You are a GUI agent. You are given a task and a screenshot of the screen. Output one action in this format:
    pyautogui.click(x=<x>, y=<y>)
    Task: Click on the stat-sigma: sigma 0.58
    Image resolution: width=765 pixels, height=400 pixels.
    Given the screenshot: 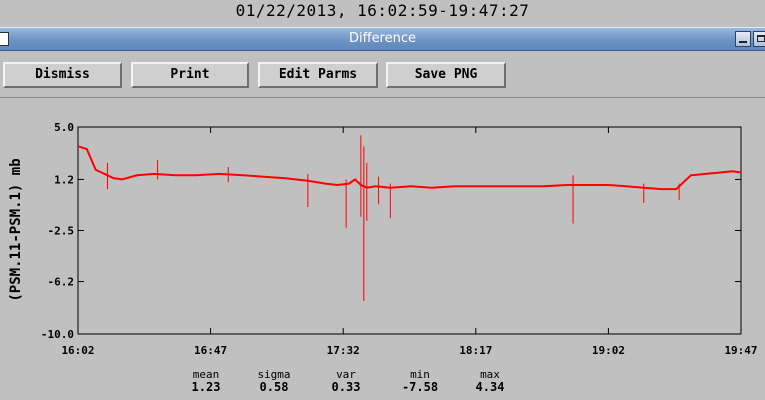 What is the action you would take?
    pyautogui.click(x=274, y=381)
    